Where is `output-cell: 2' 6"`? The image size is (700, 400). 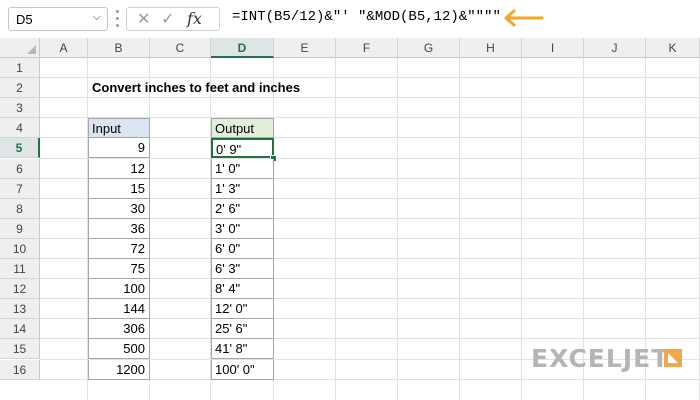 output-cell: 2' 6" is located at coordinates (242, 208).